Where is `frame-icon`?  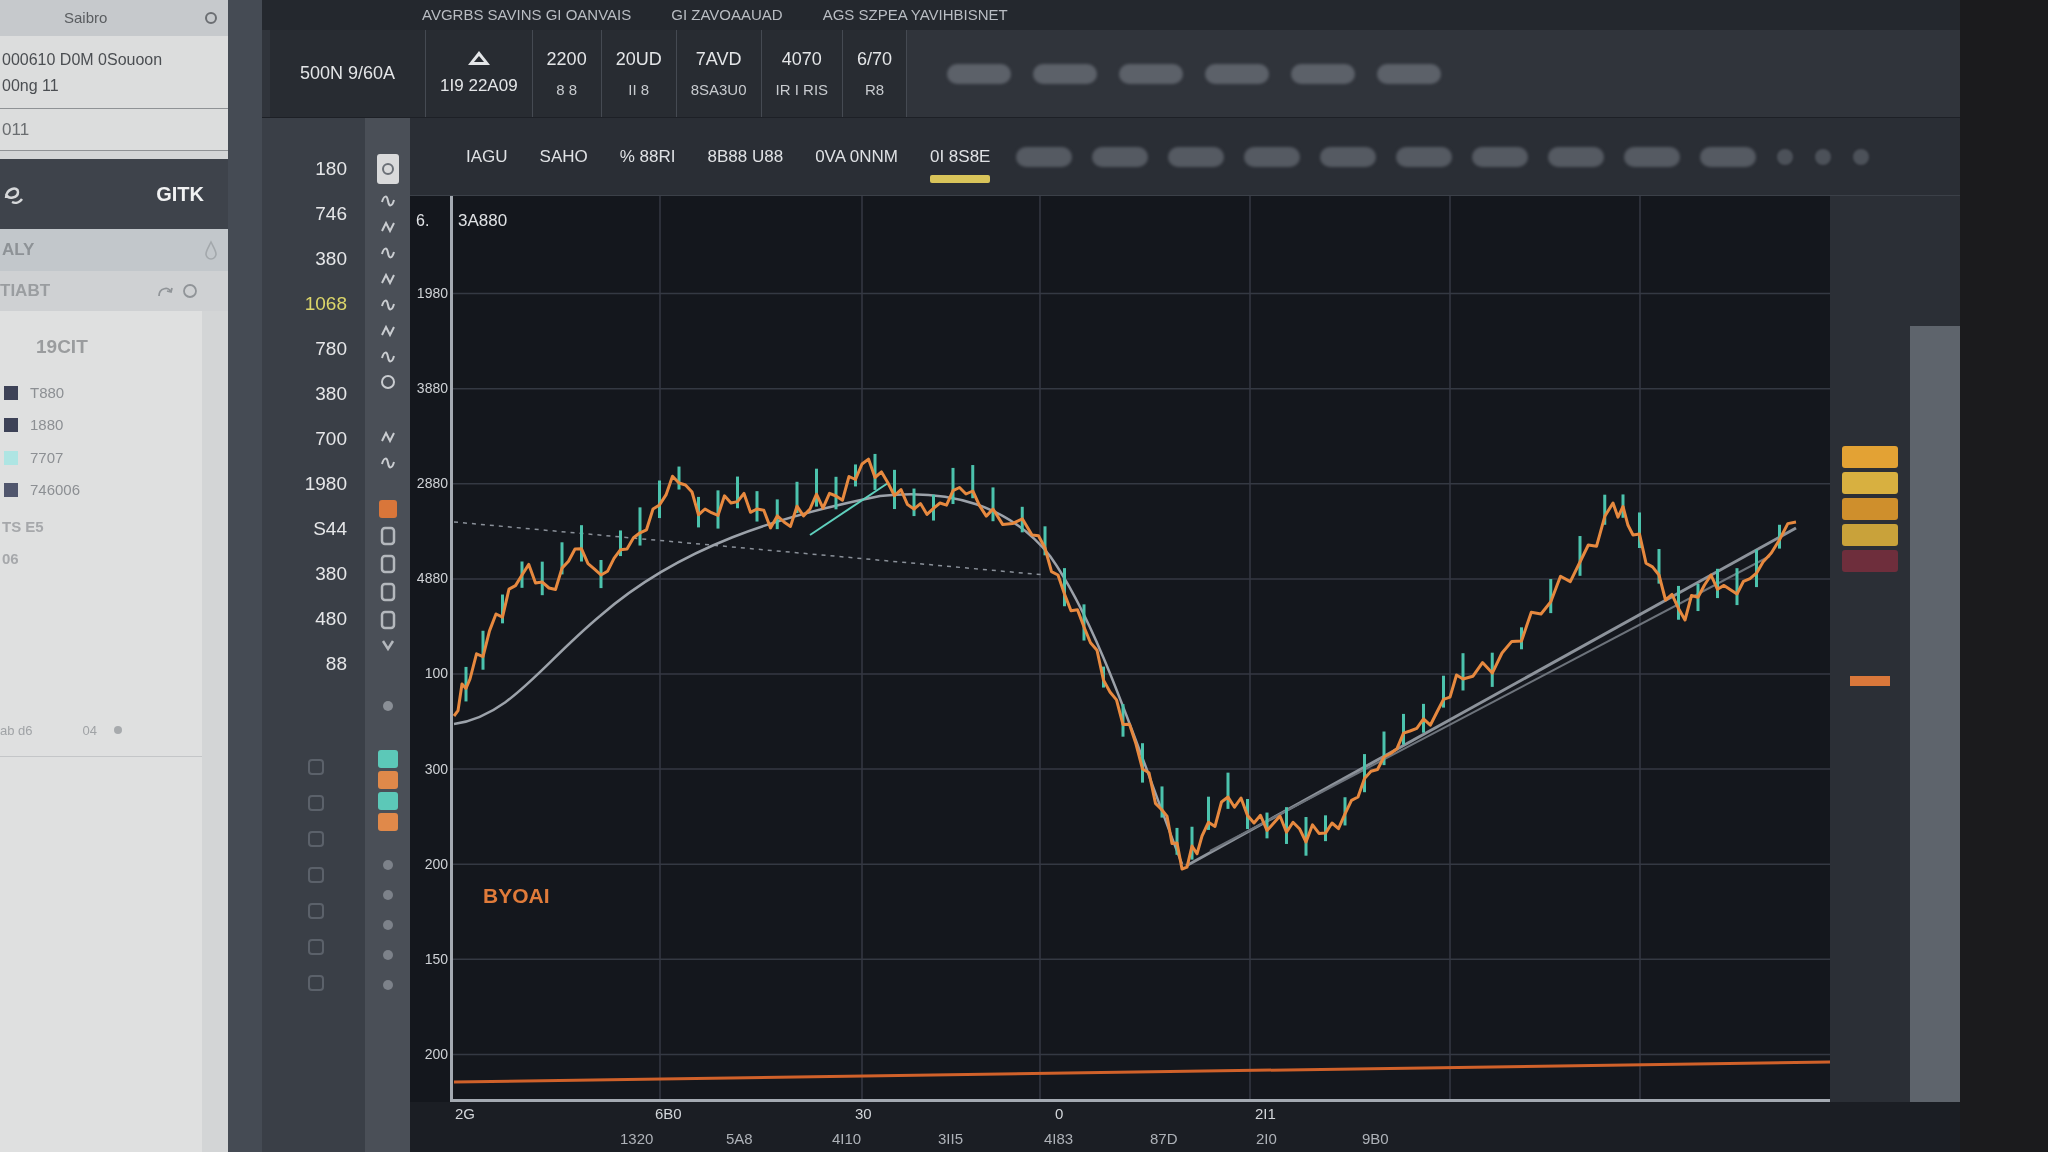 frame-icon is located at coordinates (387, 536).